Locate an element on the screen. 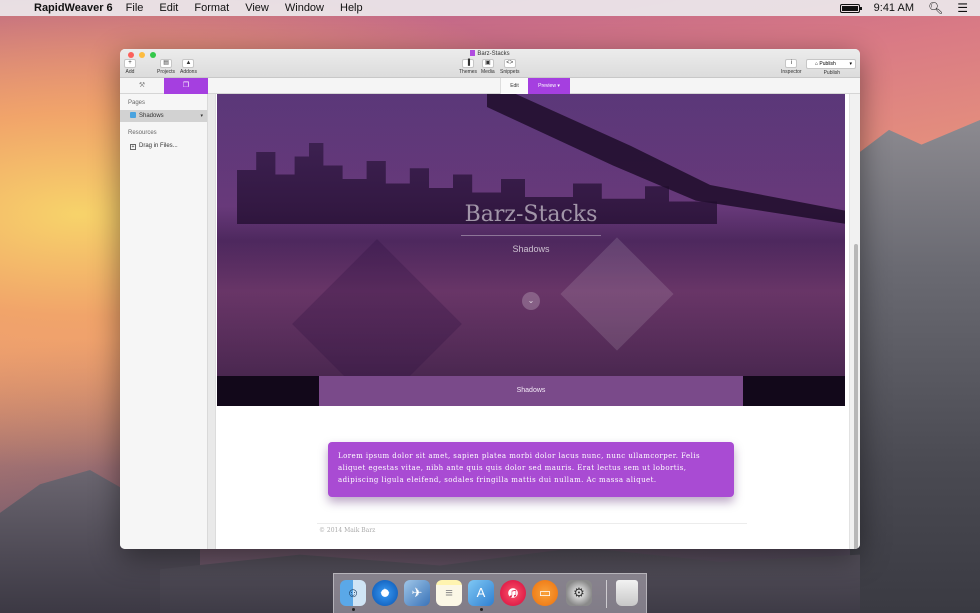 The image size is (980, 613). battery-icon is located at coordinates (850, 8).